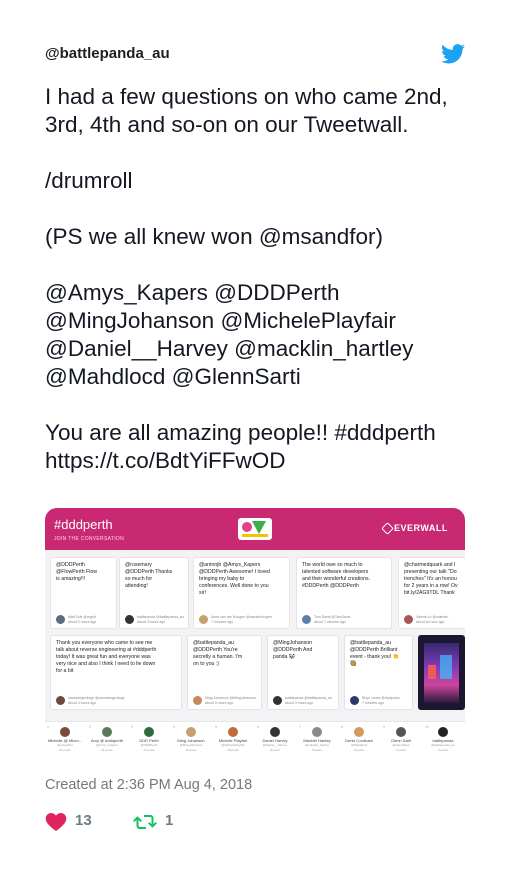 Image resolution: width=510 pixels, height=877 pixels. Describe the element at coordinates (189, 738) in the screenshot. I see `leaderboard-entry: 4 Ming Johanson @MingJohanson 11 posts` at that location.